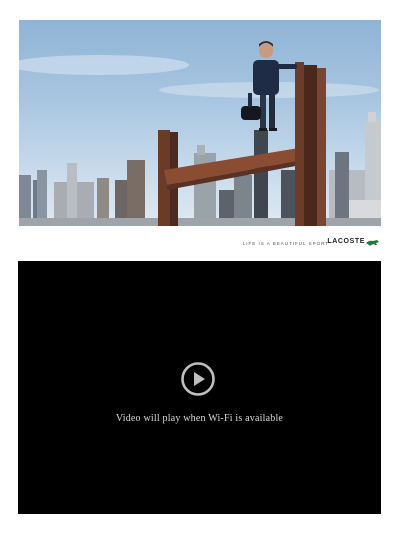 Image resolution: width=400 pixels, height=533 pixels. Describe the element at coordinates (372, 243) in the screenshot. I see `crocodile-logo-icon` at that location.